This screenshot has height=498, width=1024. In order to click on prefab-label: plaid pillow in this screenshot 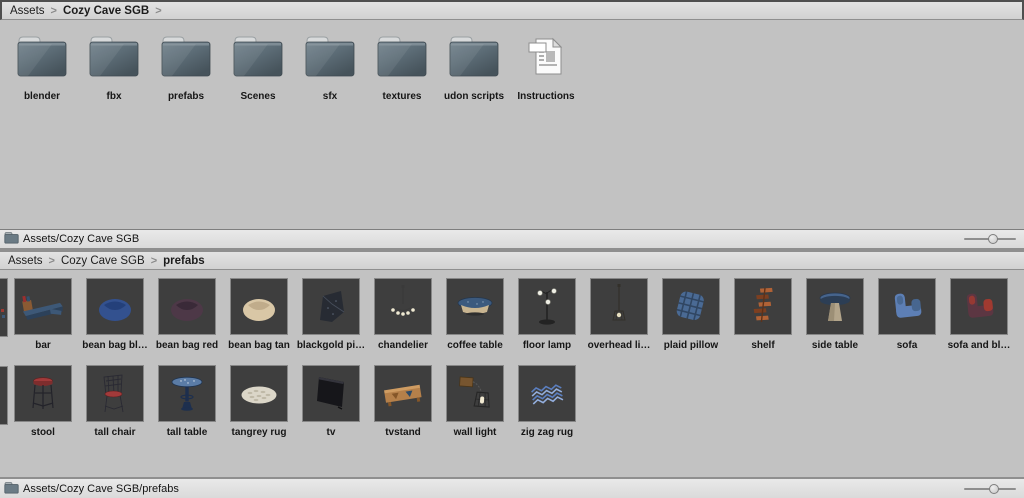, I will do `click(691, 345)`.